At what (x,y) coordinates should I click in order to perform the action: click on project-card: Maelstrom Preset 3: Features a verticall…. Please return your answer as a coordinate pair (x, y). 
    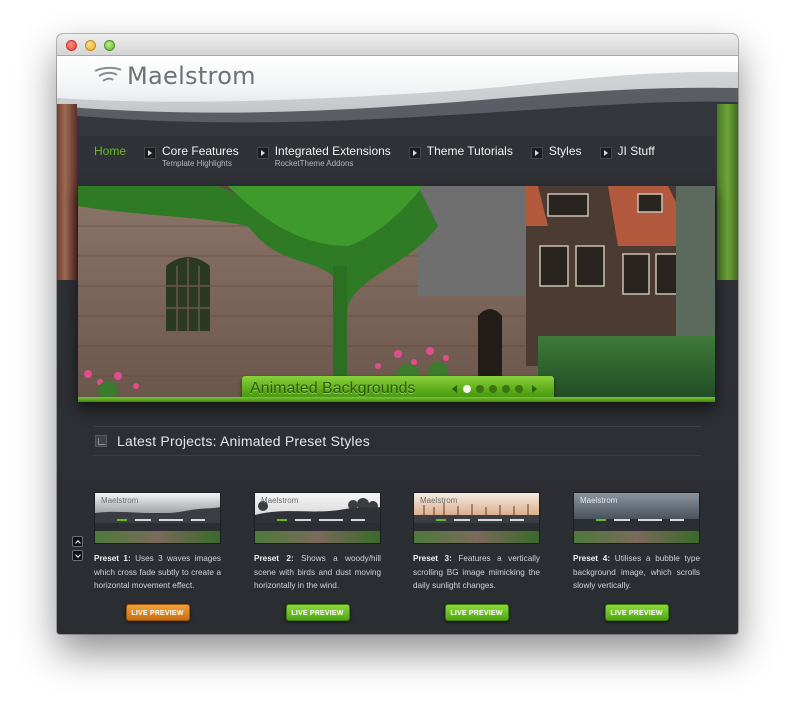
    Looking at the image, I should click on (476, 556).